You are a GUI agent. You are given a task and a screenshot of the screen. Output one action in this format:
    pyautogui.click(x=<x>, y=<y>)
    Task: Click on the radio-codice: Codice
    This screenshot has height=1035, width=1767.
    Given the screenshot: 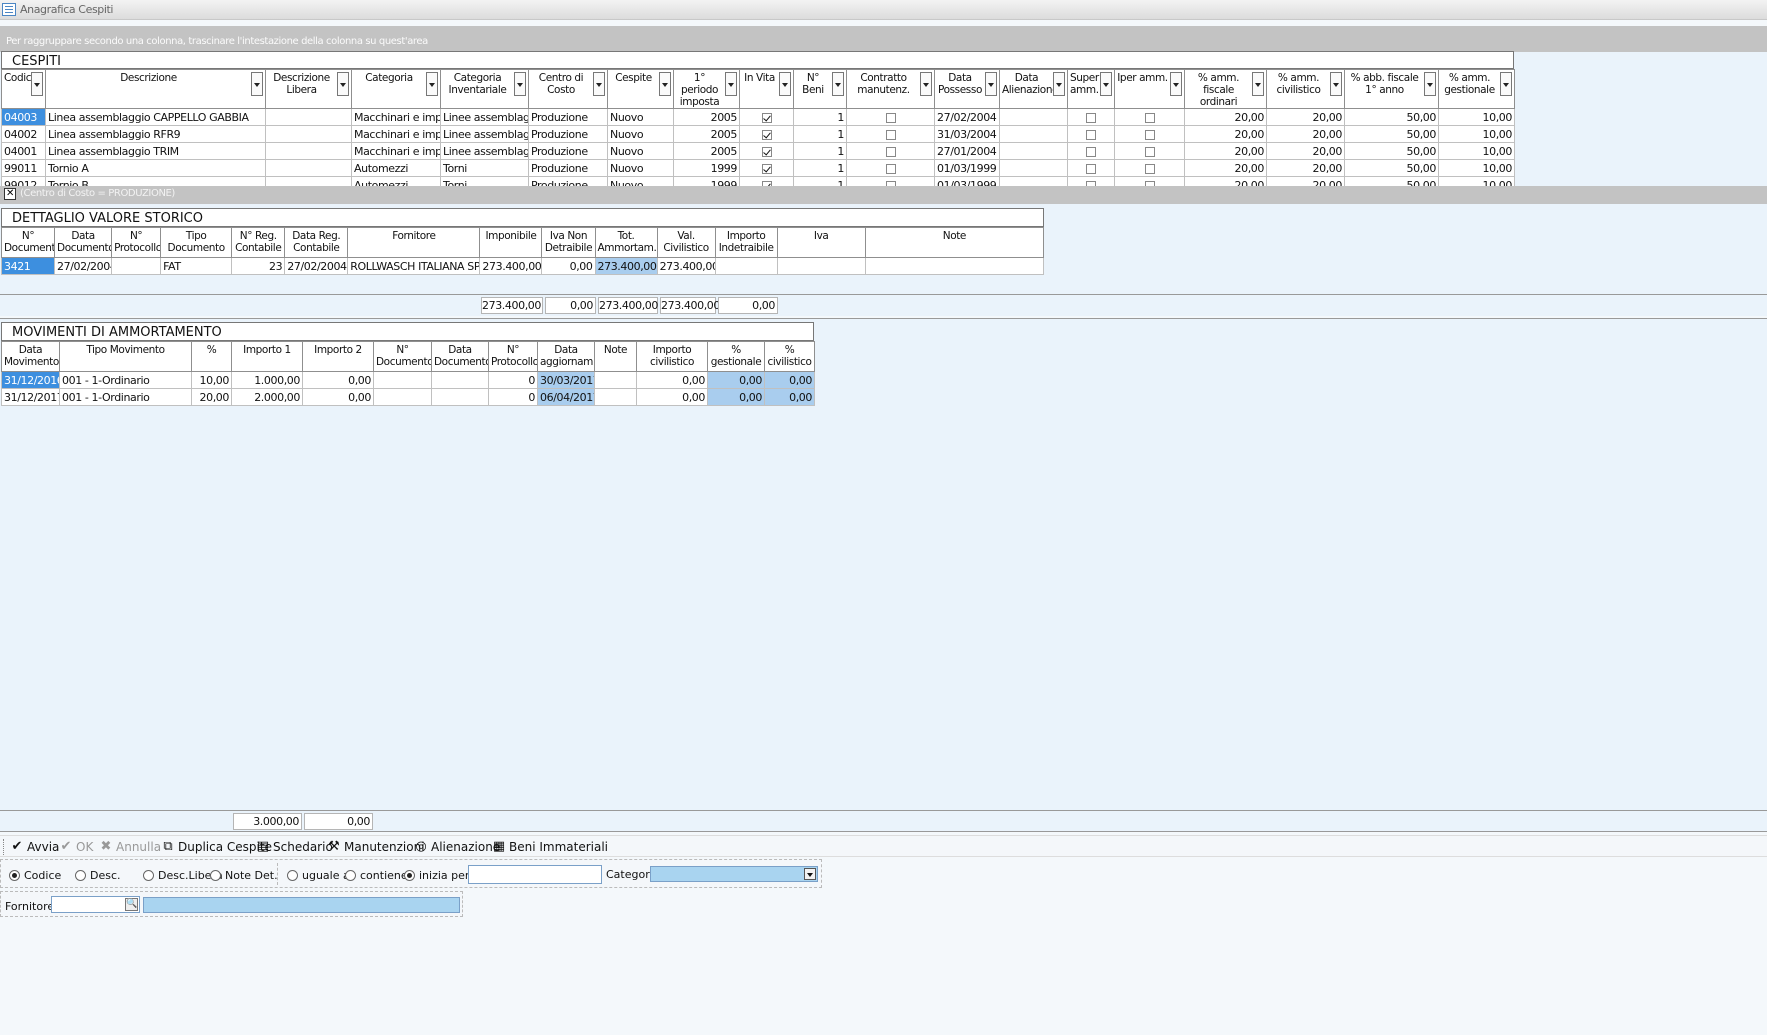 What is the action you would take?
    pyautogui.click(x=35, y=875)
    